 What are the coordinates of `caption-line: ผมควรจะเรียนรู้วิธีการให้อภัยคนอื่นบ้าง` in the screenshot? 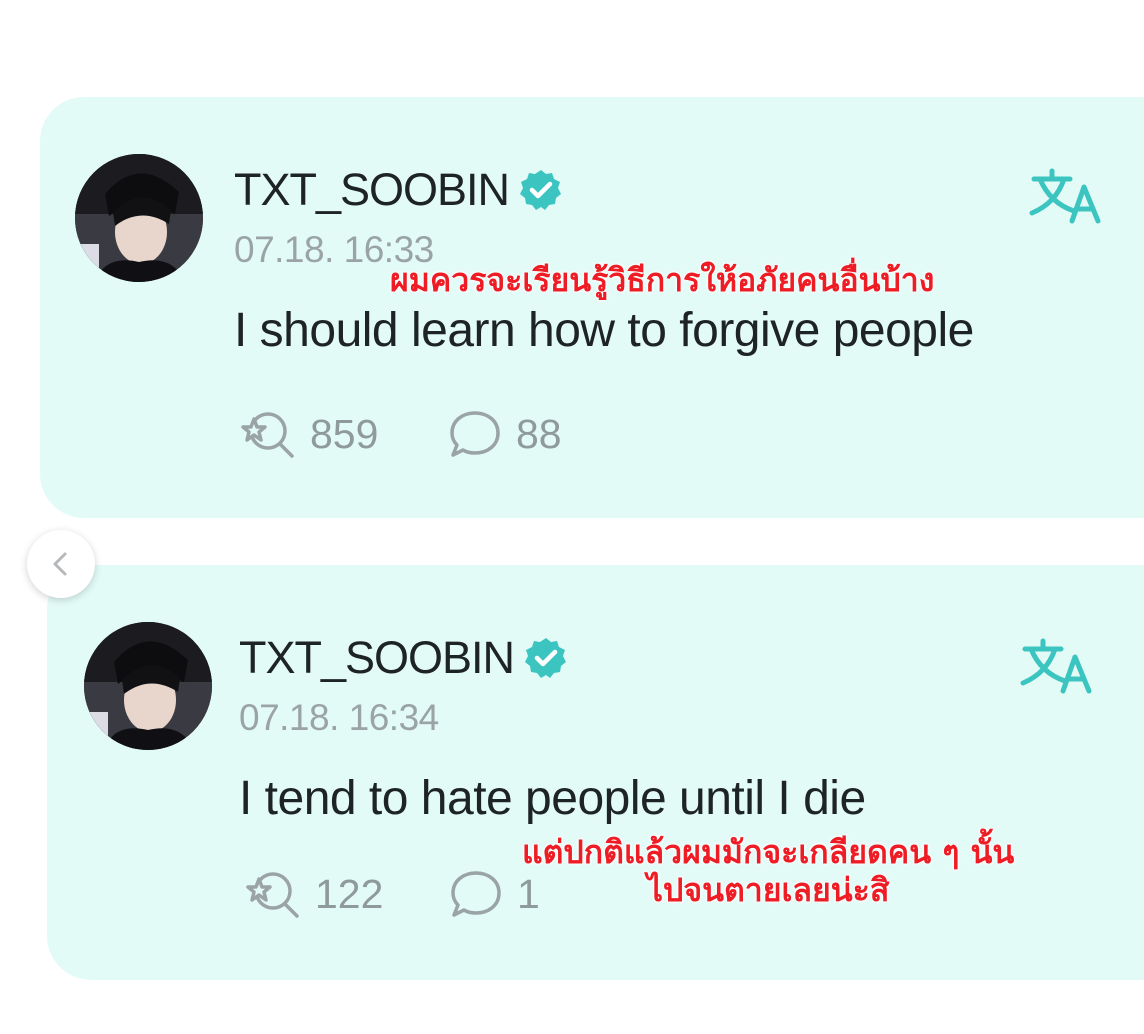 It's located at (662, 280).